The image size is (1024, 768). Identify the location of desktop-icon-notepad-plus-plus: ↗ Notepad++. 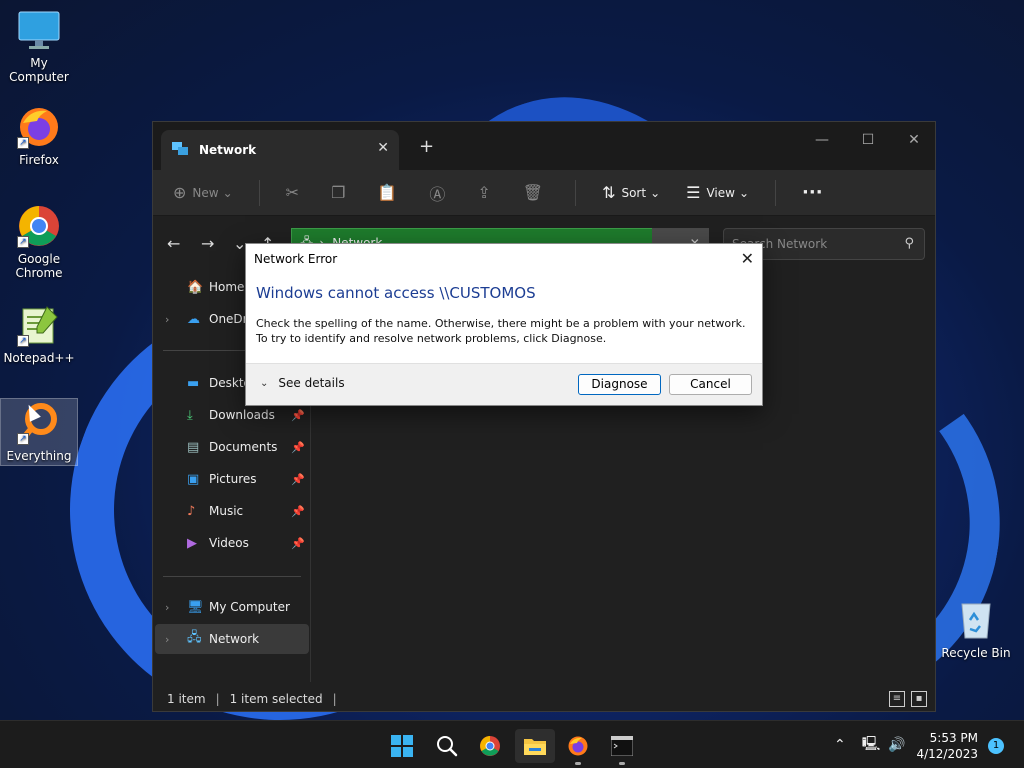
(39, 334).